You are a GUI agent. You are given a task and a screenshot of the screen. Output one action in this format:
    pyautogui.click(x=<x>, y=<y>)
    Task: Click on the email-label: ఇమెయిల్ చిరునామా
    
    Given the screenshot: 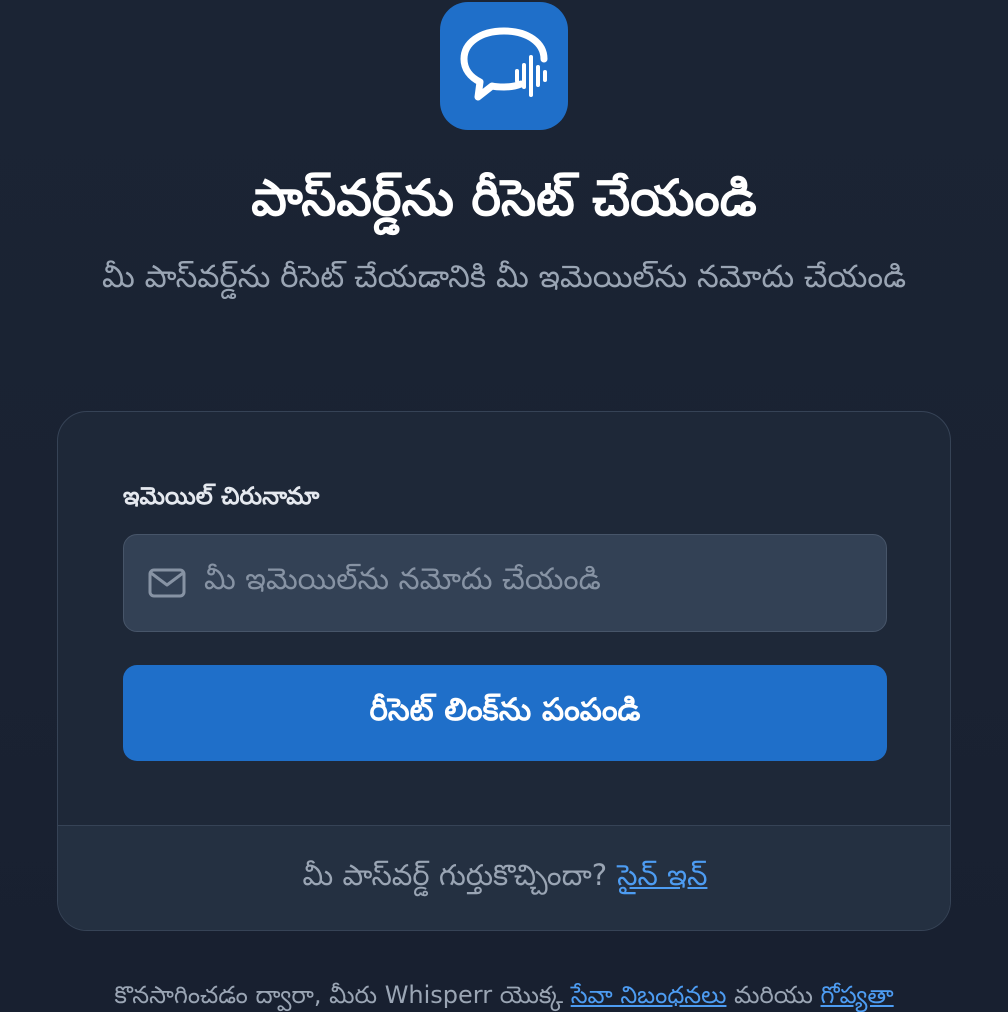 What is the action you would take?
    pyautogui.click(x=221, y=496)
    